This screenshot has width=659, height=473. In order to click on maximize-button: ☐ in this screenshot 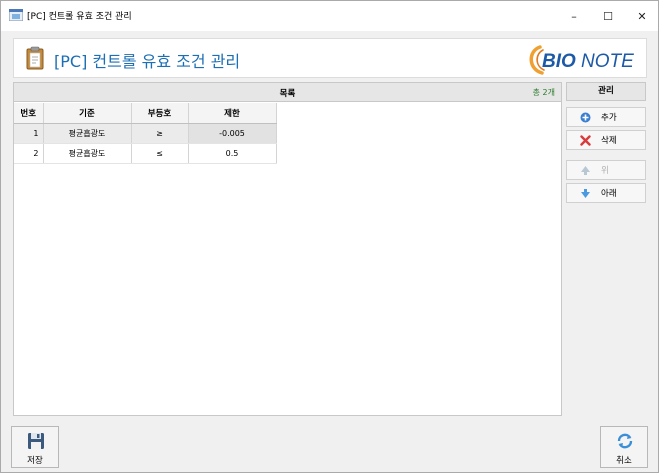, I will do `click(608, 16)`.